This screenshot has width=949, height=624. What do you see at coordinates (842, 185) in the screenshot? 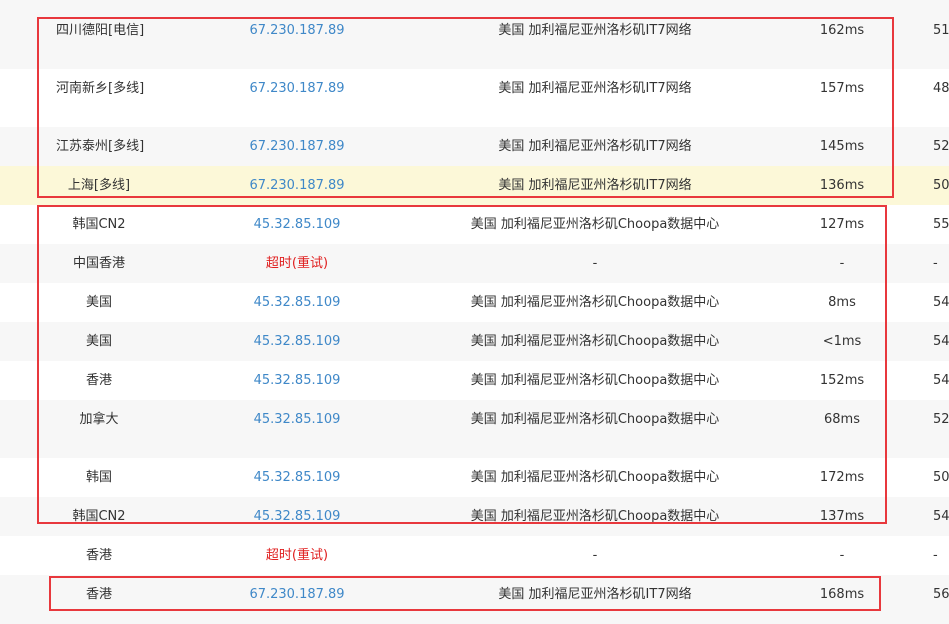
I see `response-time: 136ms` at bounding box center [842, 185].